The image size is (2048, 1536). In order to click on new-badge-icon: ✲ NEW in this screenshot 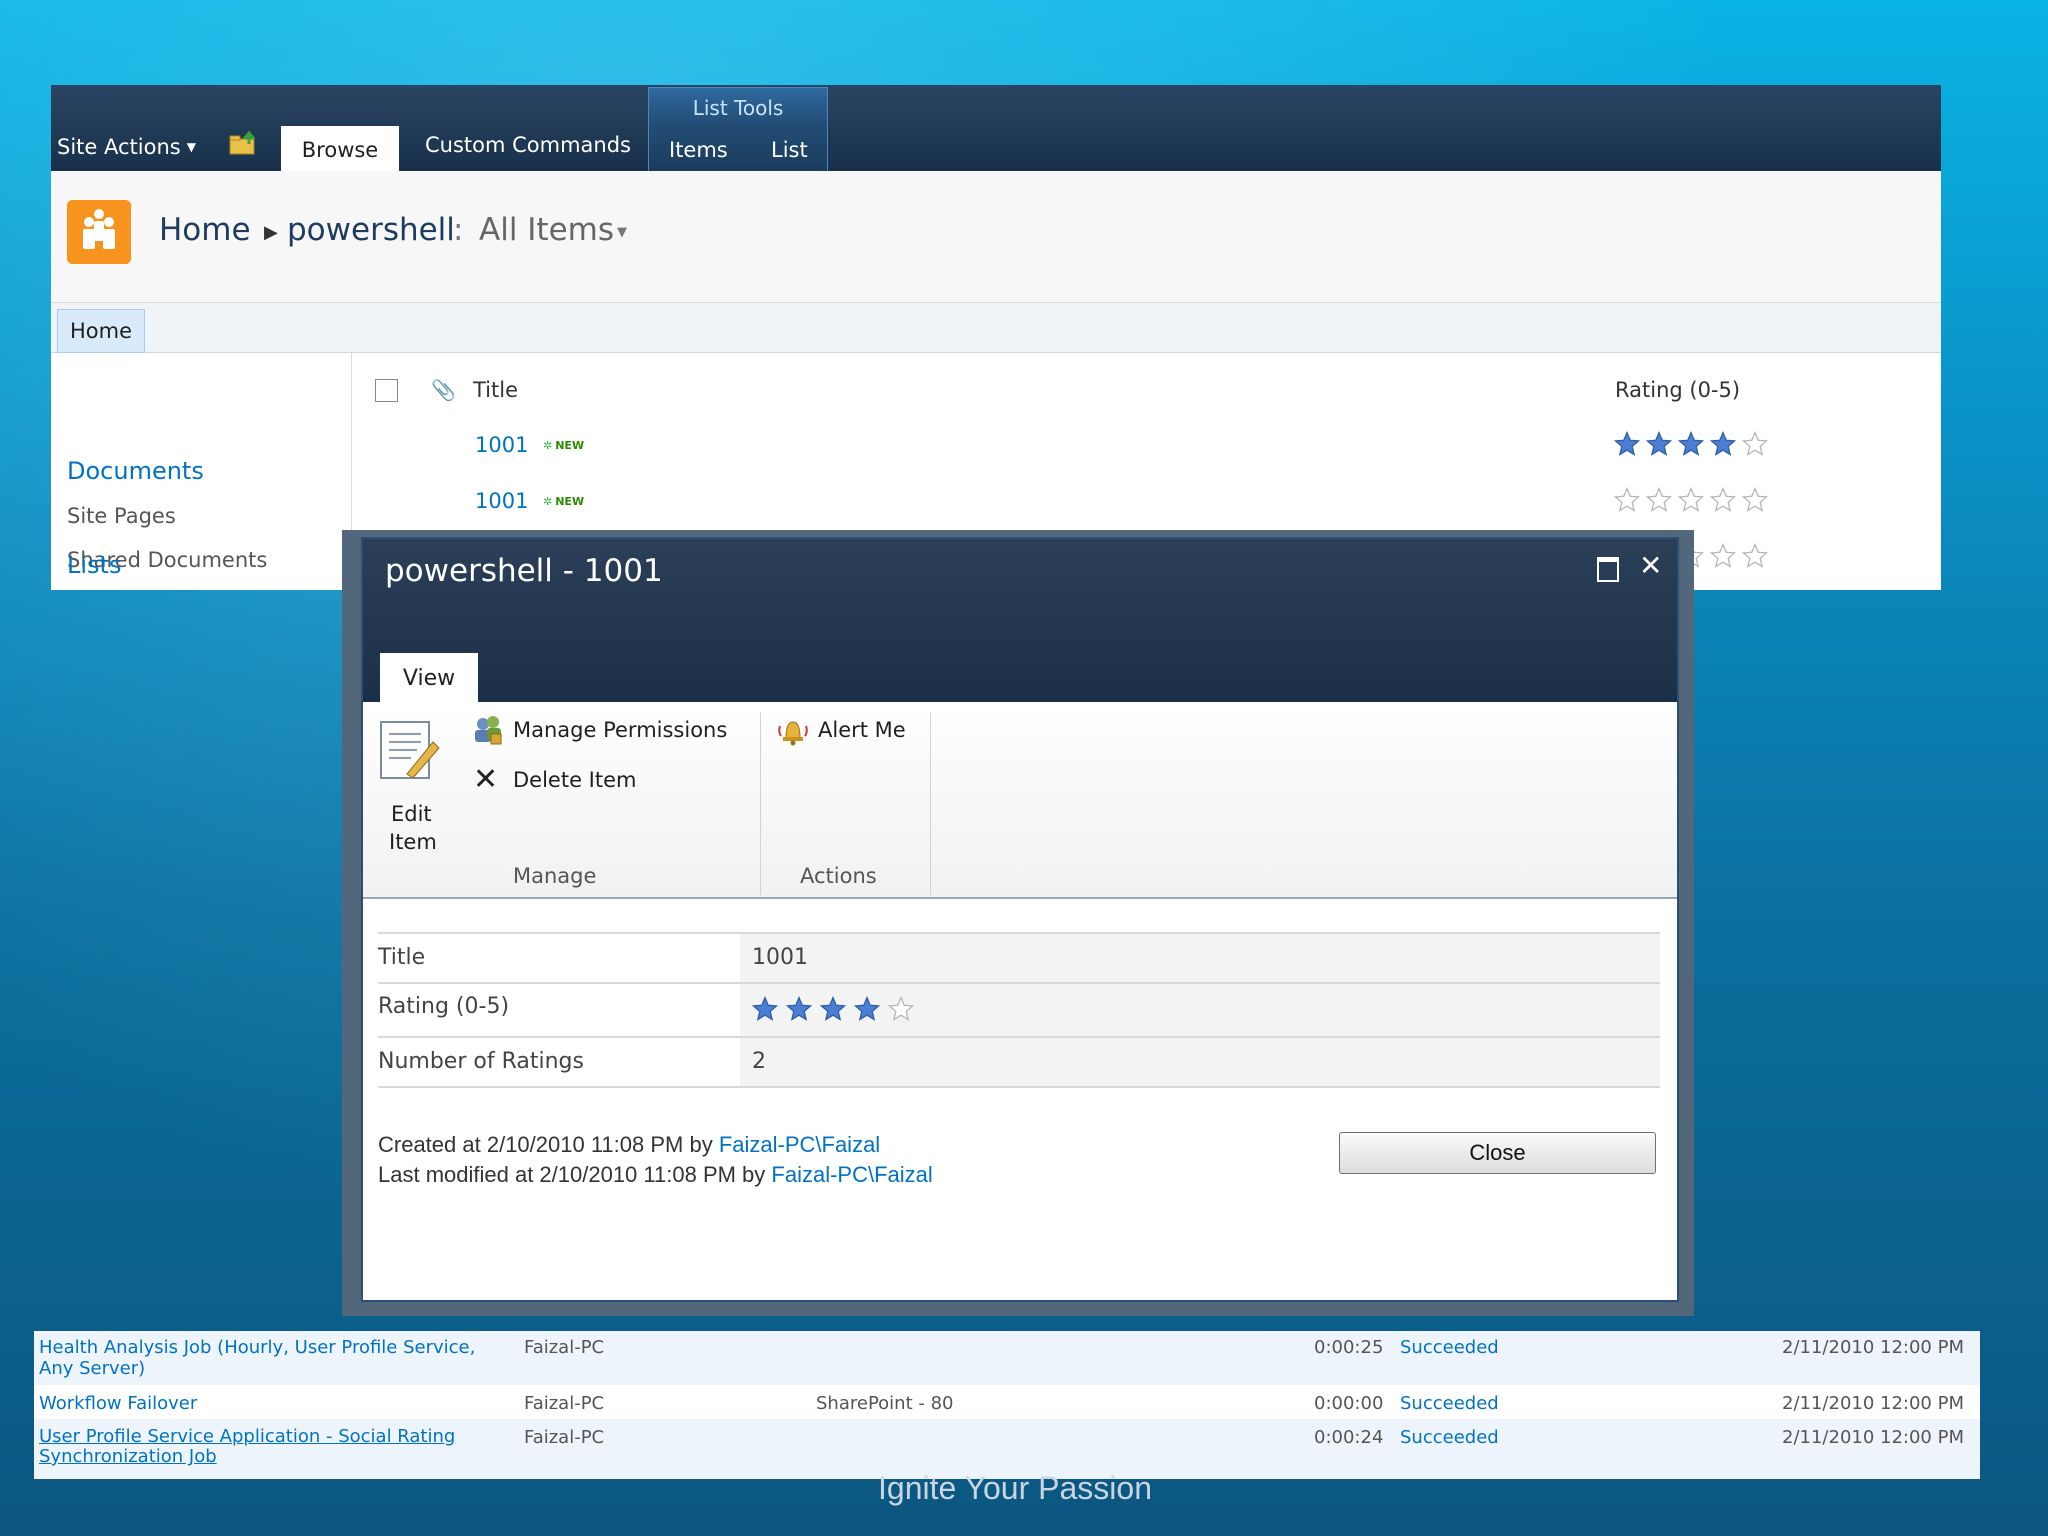, I will do `click(564, 445)`.